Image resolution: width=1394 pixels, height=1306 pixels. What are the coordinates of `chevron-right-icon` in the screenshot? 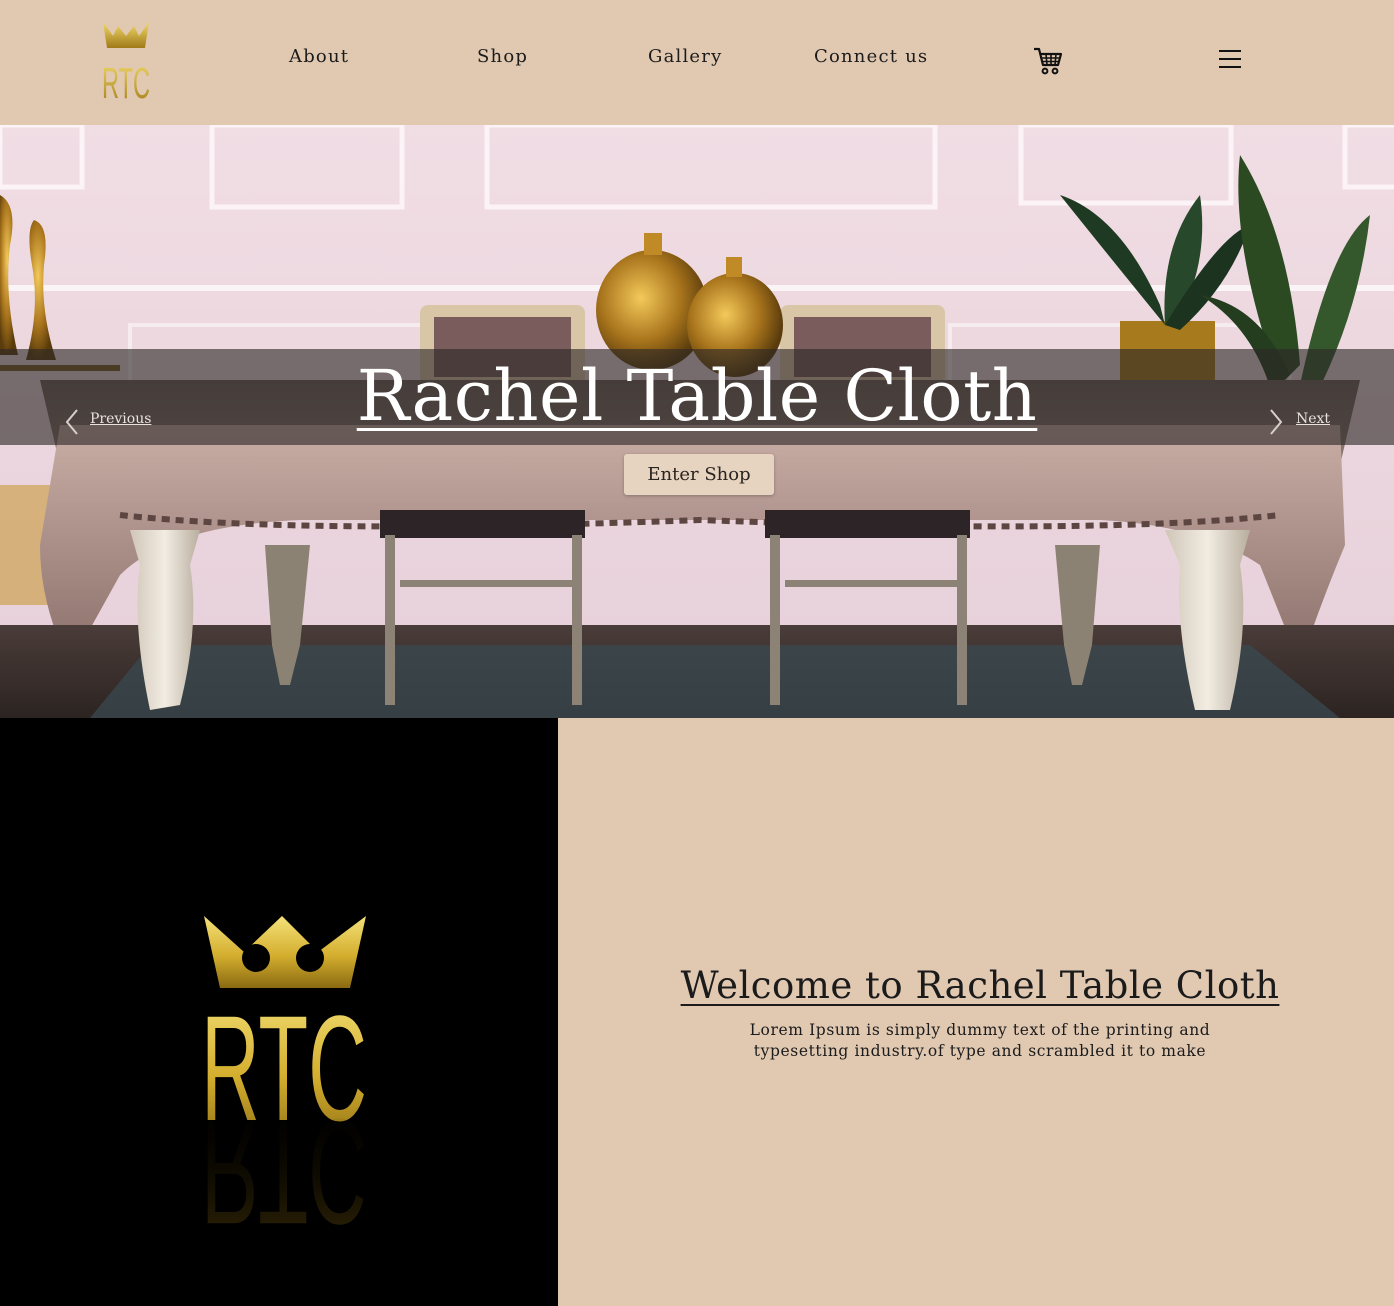 It's located at (1276, 422).